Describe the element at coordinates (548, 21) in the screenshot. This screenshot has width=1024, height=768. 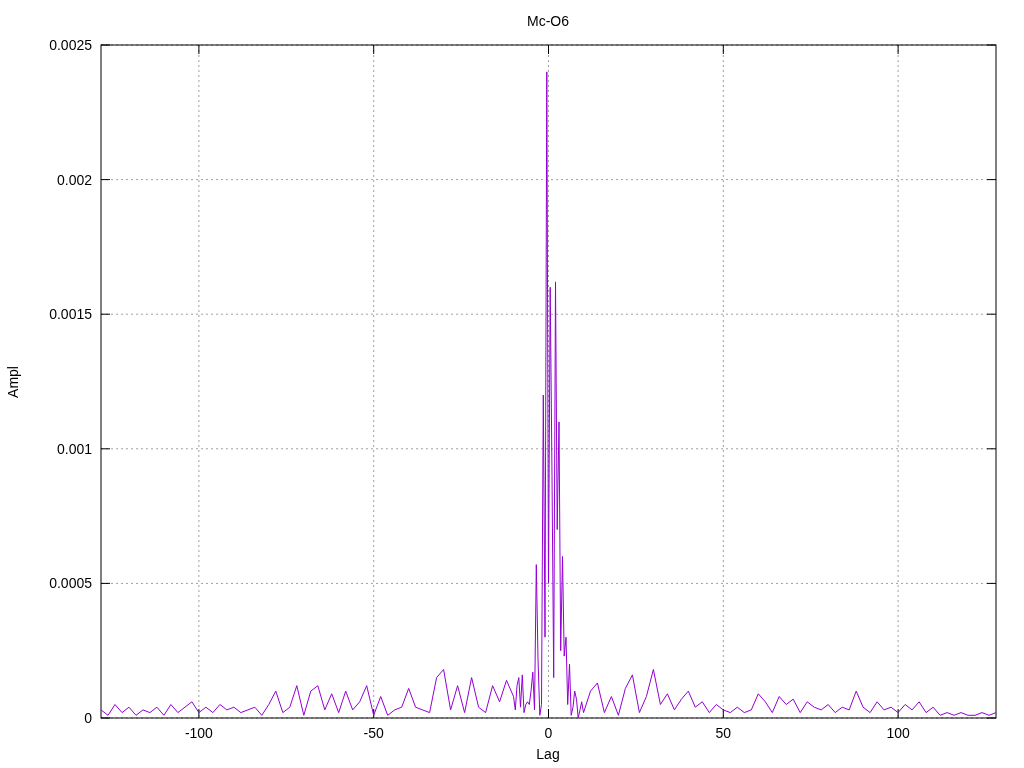
I see `chart-title: Mc-O6` at that location.